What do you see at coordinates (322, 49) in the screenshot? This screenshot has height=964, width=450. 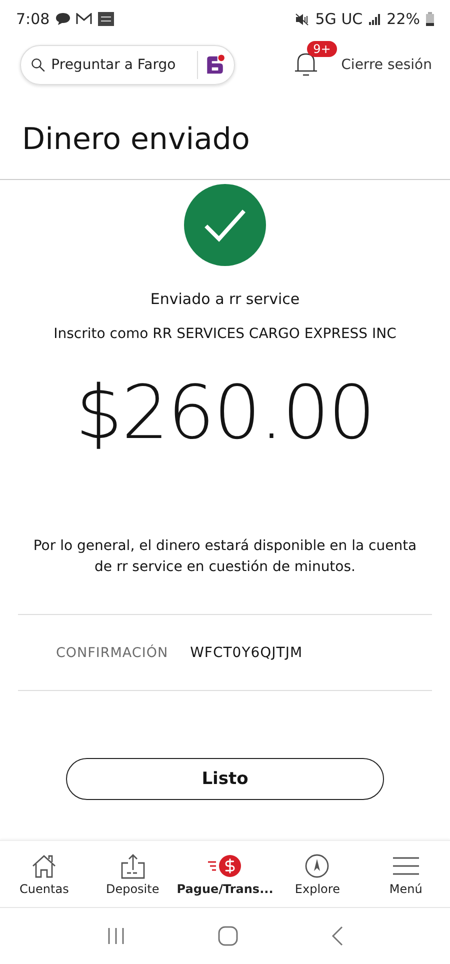 I see `notification-badge: 9+` at bounding box center [322, 49].